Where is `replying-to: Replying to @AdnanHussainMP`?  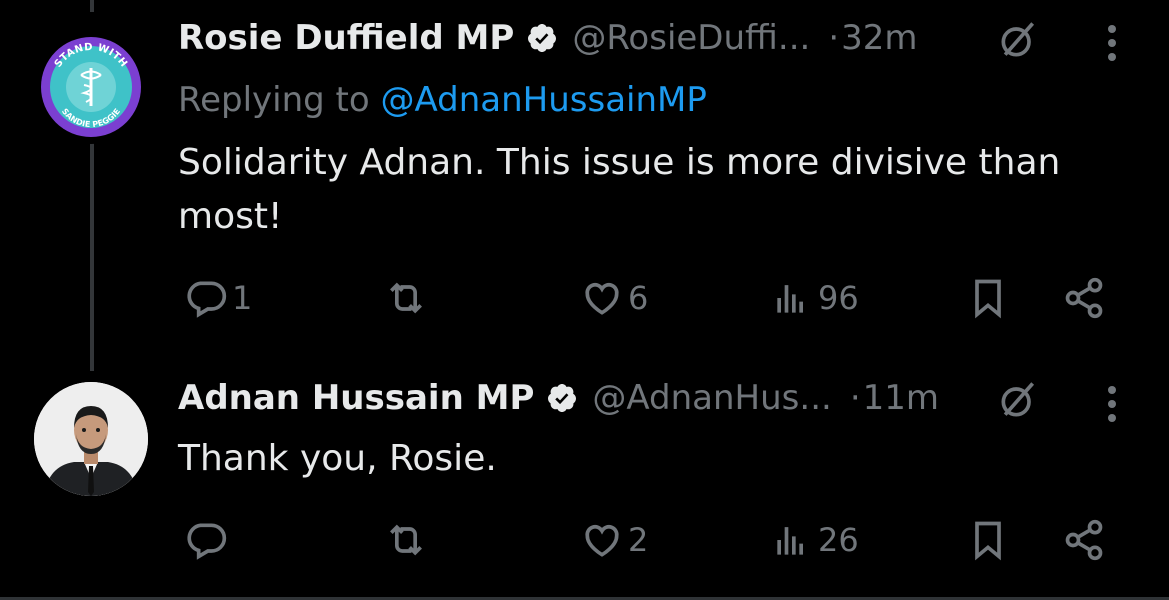 replying-to: Replying to @AdnanHussainMP is located at coordinates (442, 100).